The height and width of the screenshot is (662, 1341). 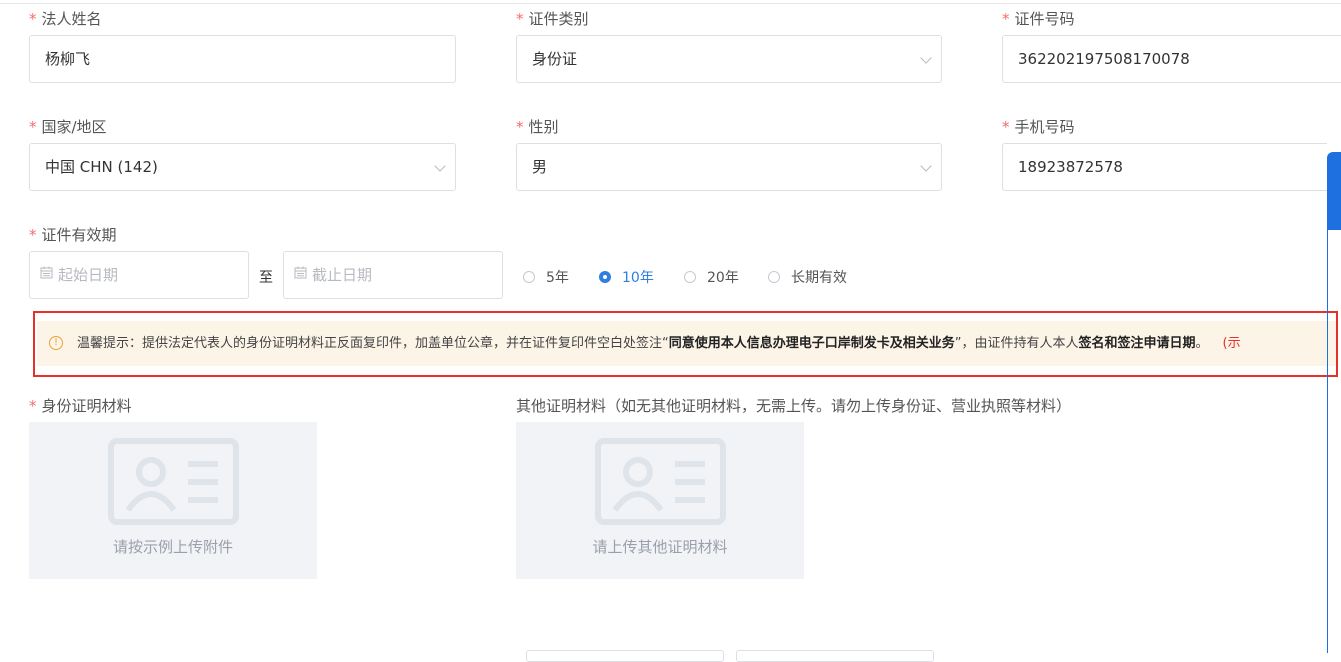 What do you see at coordinates (1038, 127) in the screenshot?
I see `phone-label: * 手机号码` at bounding box center [1038, 127].